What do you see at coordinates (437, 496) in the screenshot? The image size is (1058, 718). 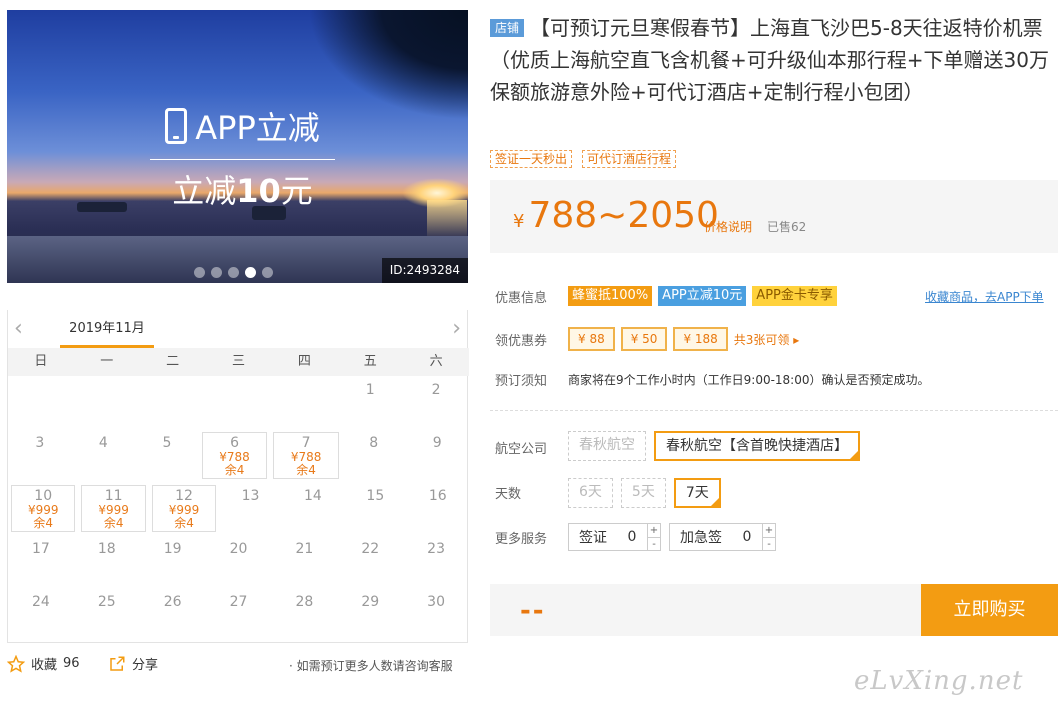 I see `day-number: 16` at bounding box center [437, 496].